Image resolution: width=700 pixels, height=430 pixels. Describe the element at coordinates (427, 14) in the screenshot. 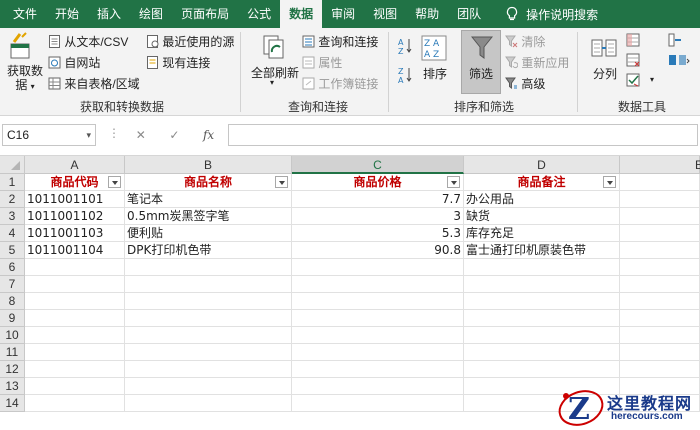

I see `tab-help: 帮助` at that location.